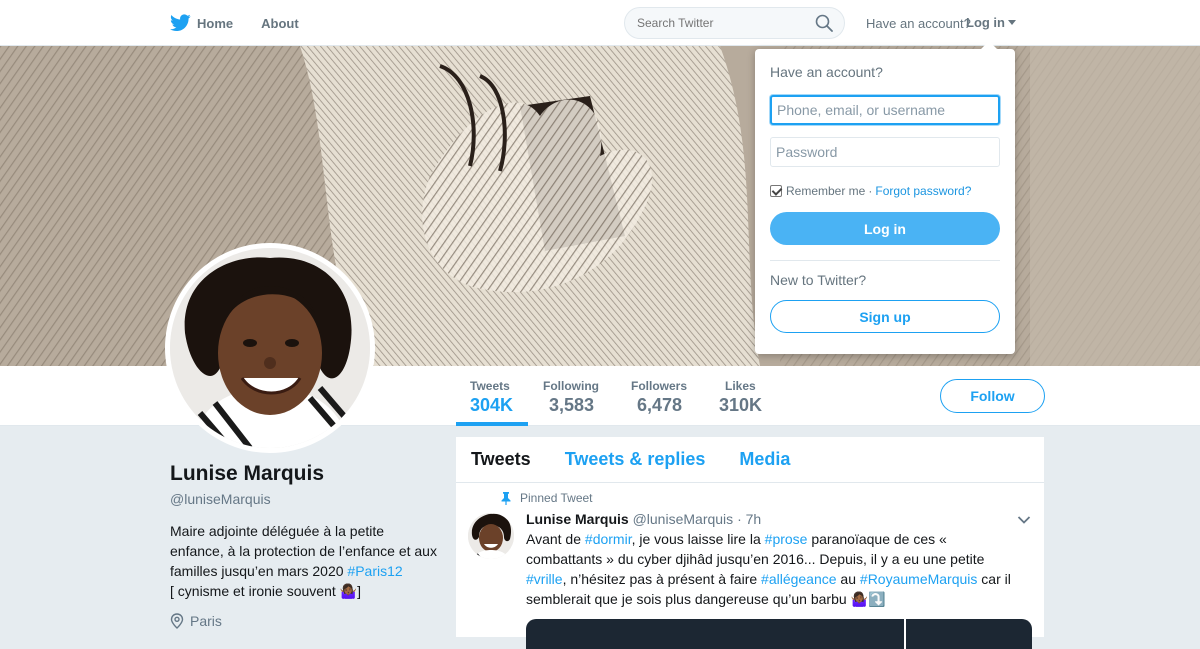 Image resolution: width=1200 pixels, height=649 pixels. I want to click on stat-following: Following 3,583, so click(571, 396).